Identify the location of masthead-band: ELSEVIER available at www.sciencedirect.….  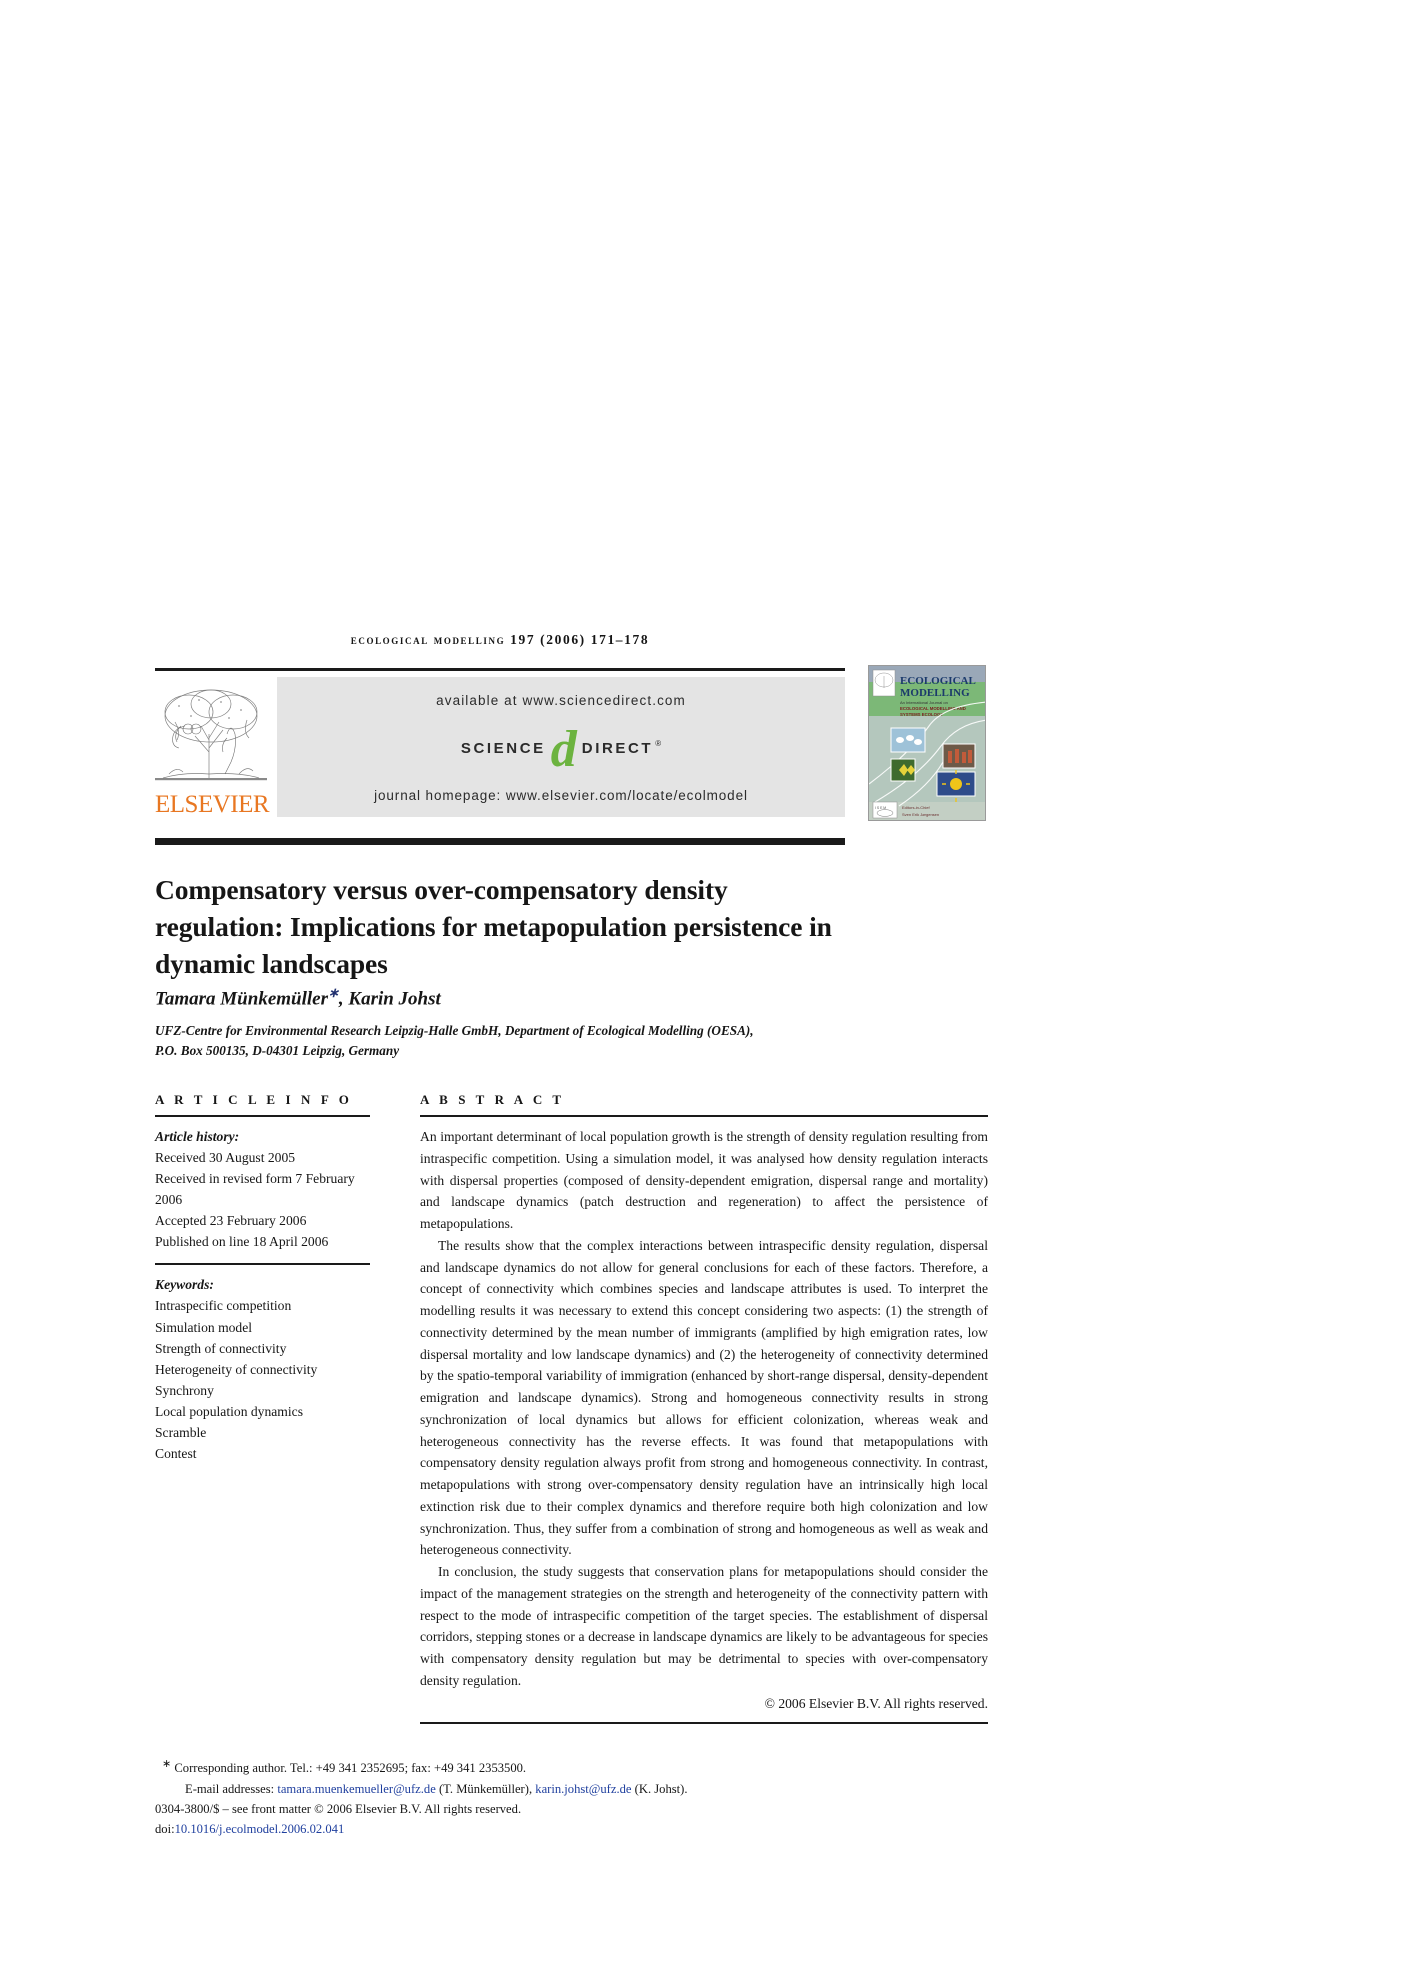
(500, 742).